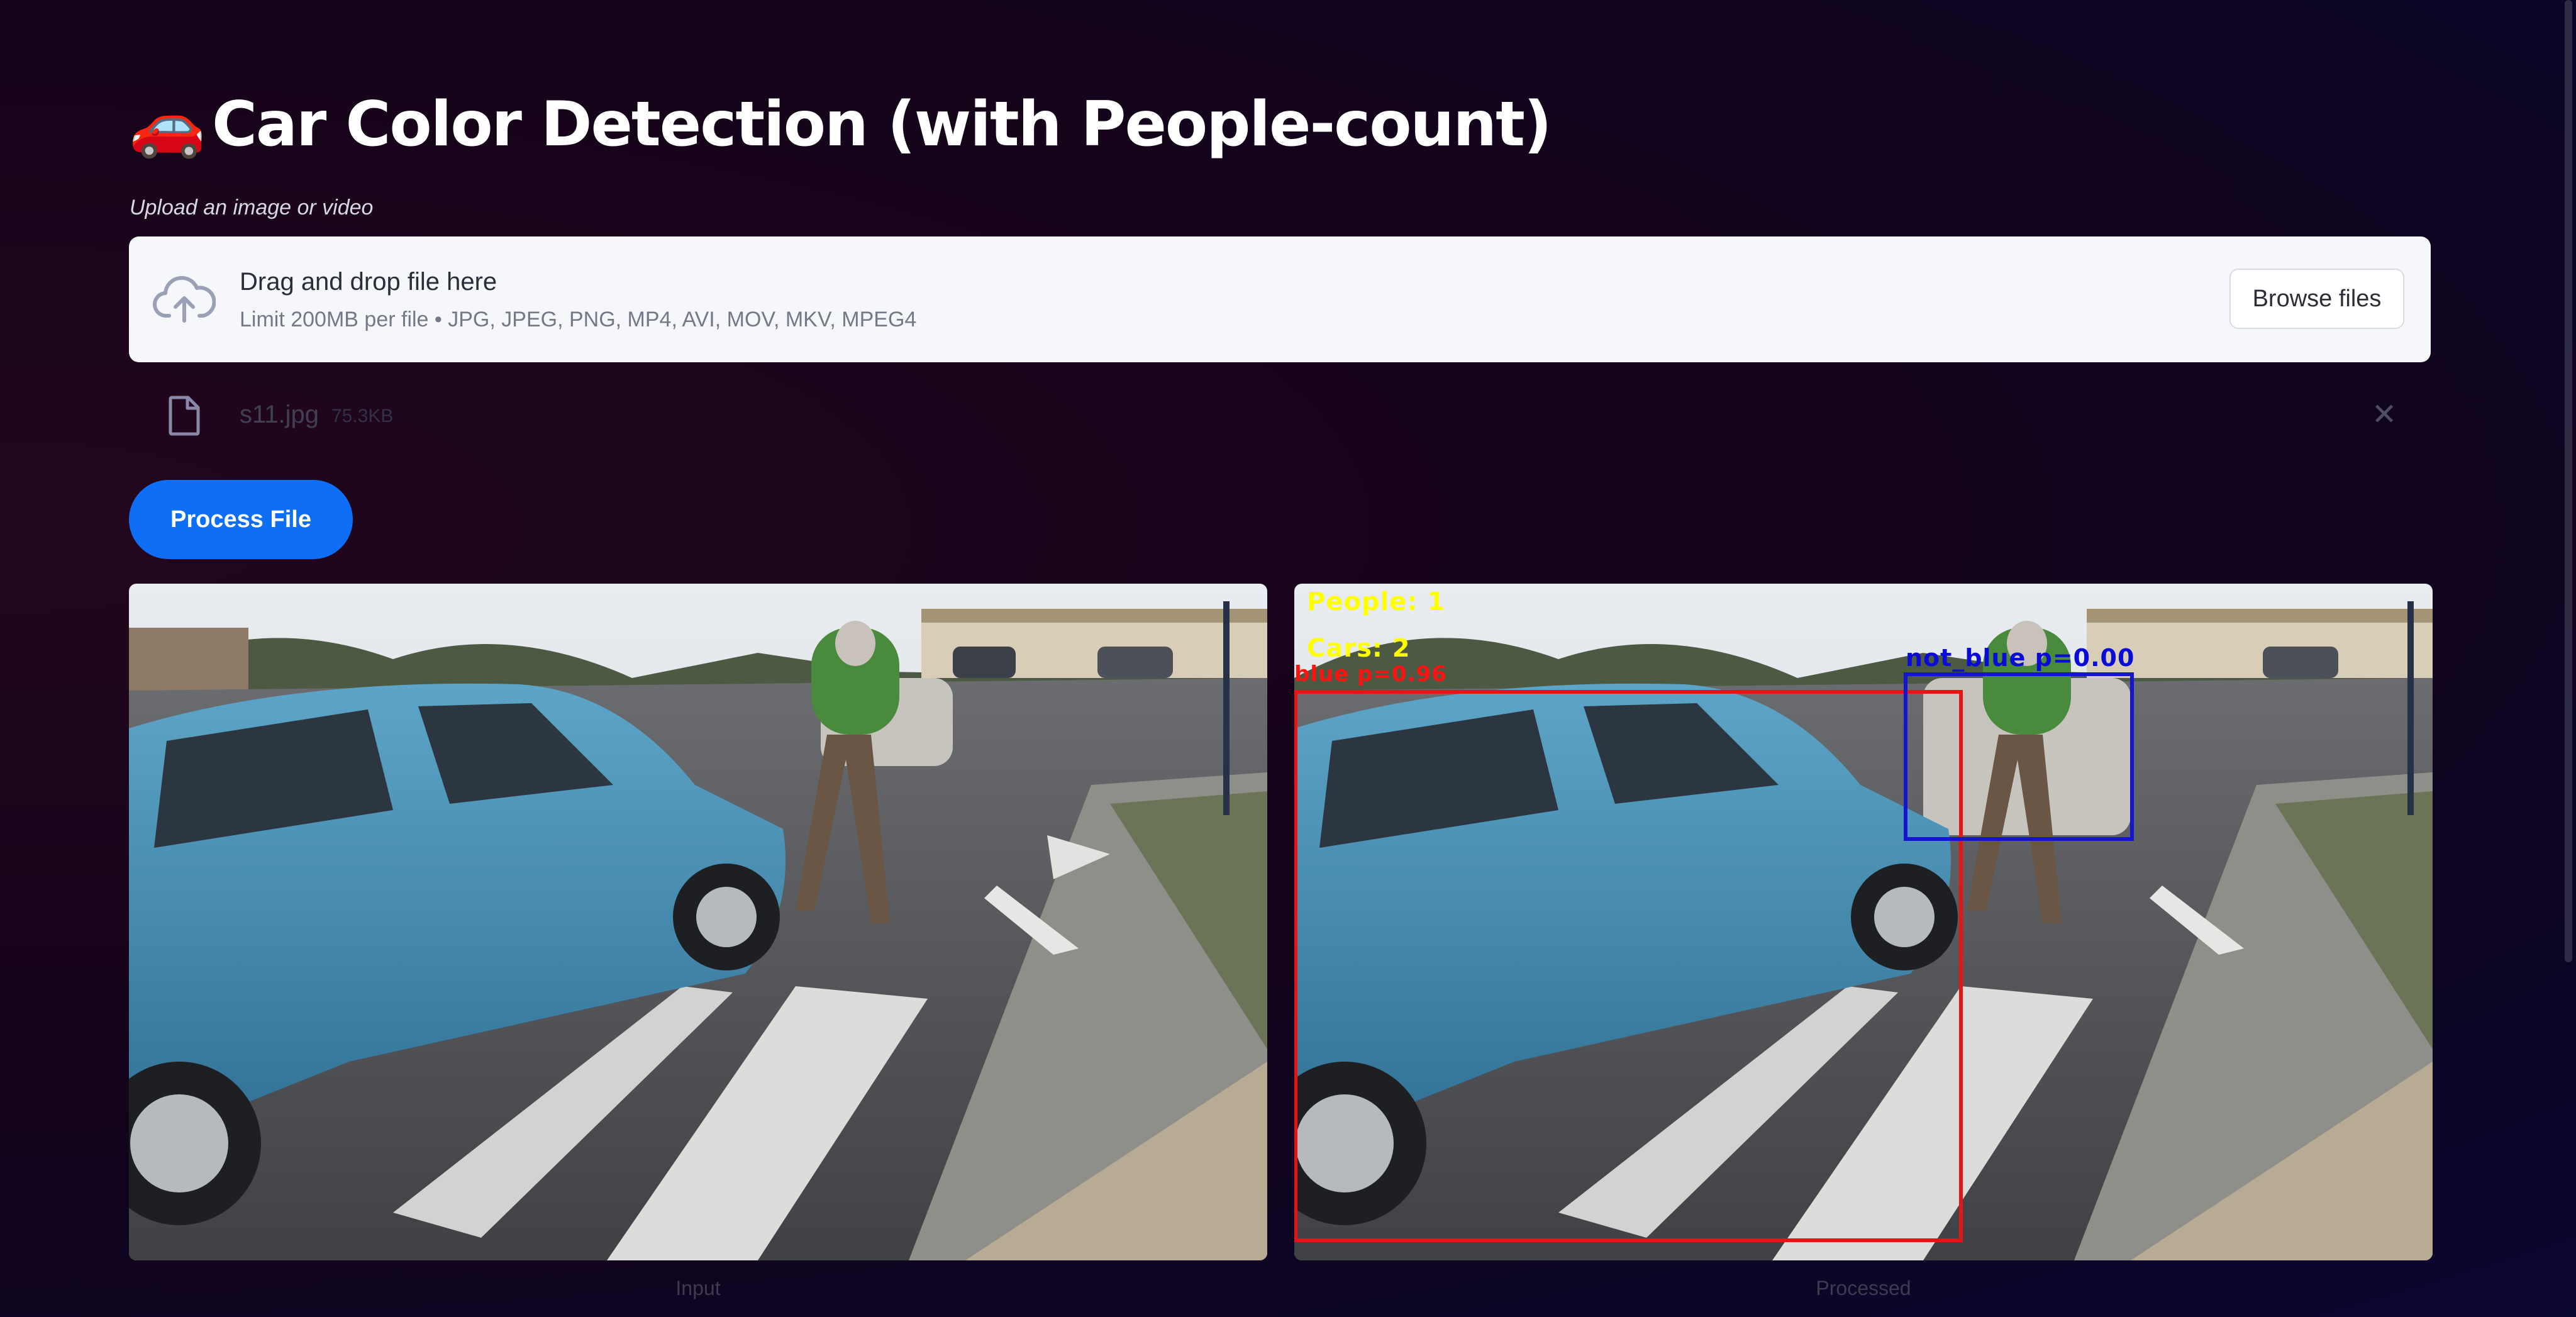 The image size is (2576, 1317). Describe the element at coordinates (252, 208) in the screenshot. I see `upload-label: Upload an image or video` at that location.